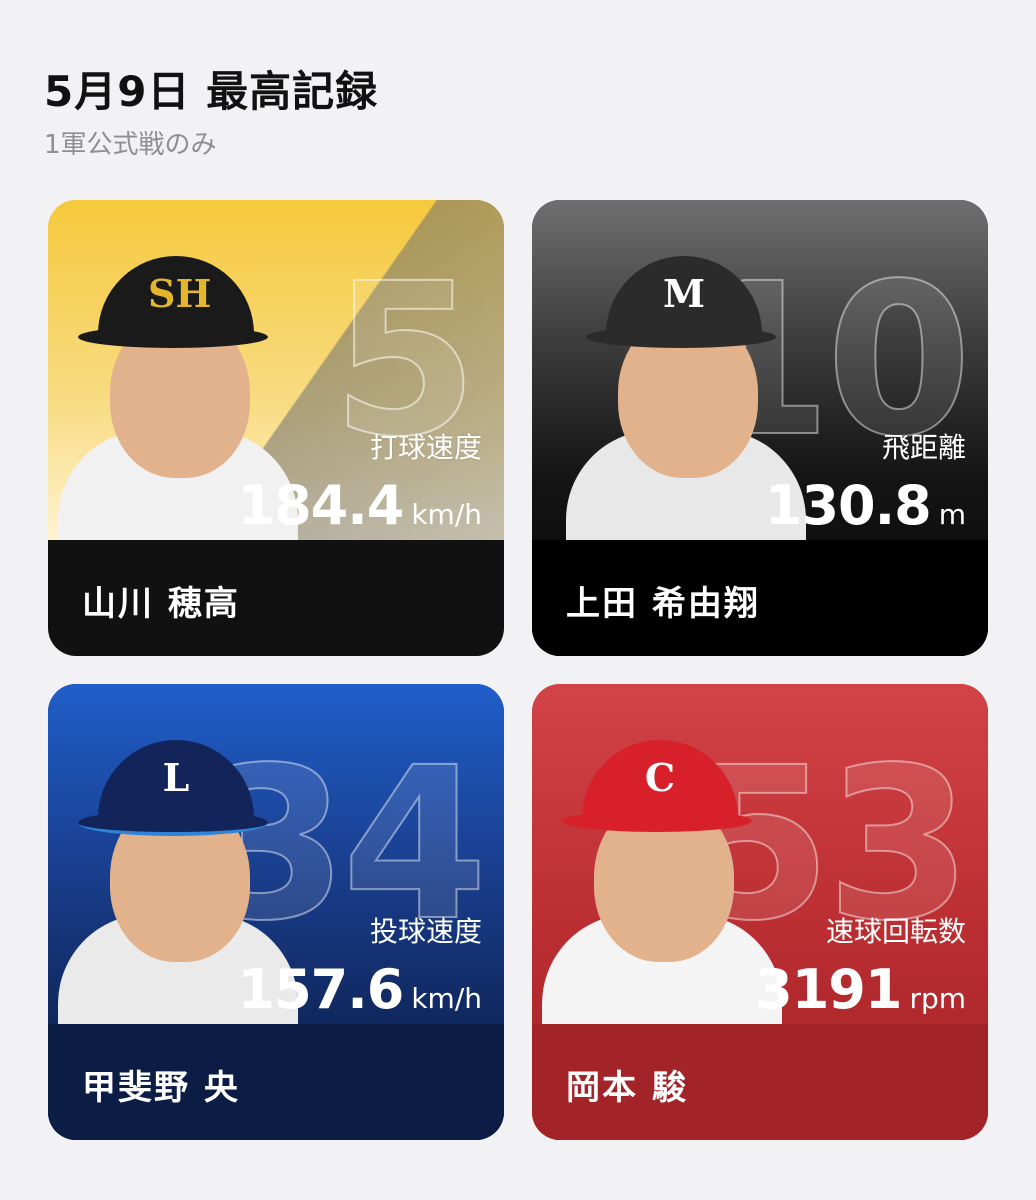 This screenshot has width=1036, height=1200. I want to click on metric-label: 速球回転数, so click(895, 931).